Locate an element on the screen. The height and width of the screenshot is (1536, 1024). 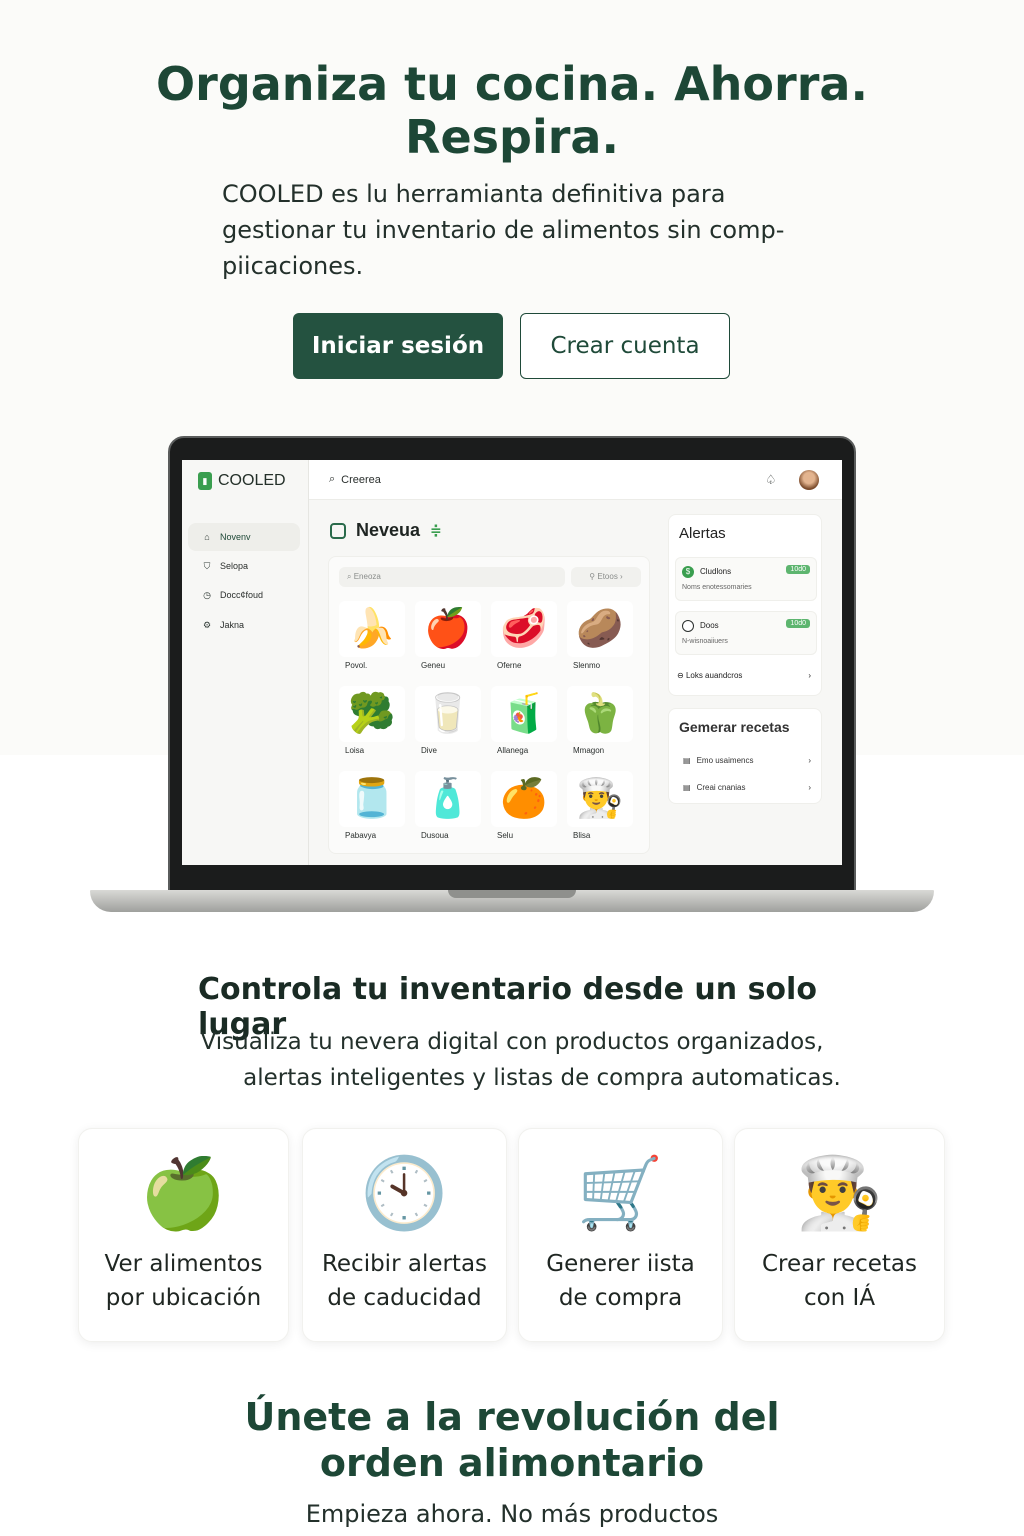
alerts-more-link: ⊖ Loks auandcros › is located at coordinates (744, 675).